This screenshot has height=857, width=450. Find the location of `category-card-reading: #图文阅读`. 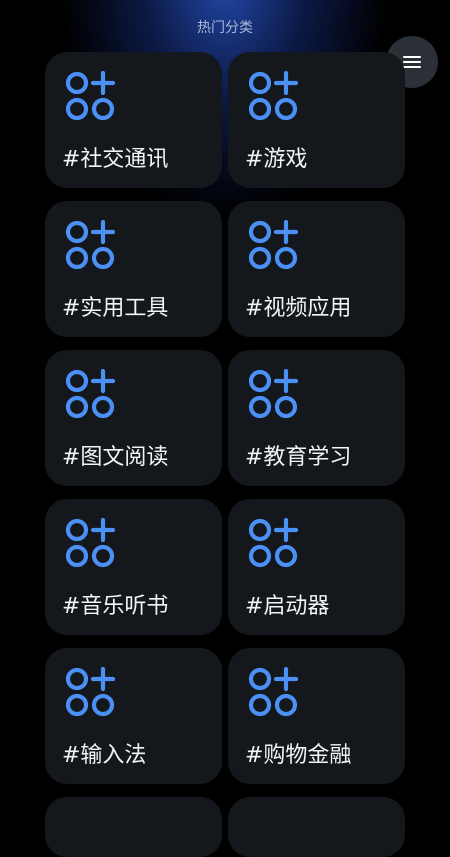

category-card-reading: #图文阅读 is located at coordinates (133, 418).